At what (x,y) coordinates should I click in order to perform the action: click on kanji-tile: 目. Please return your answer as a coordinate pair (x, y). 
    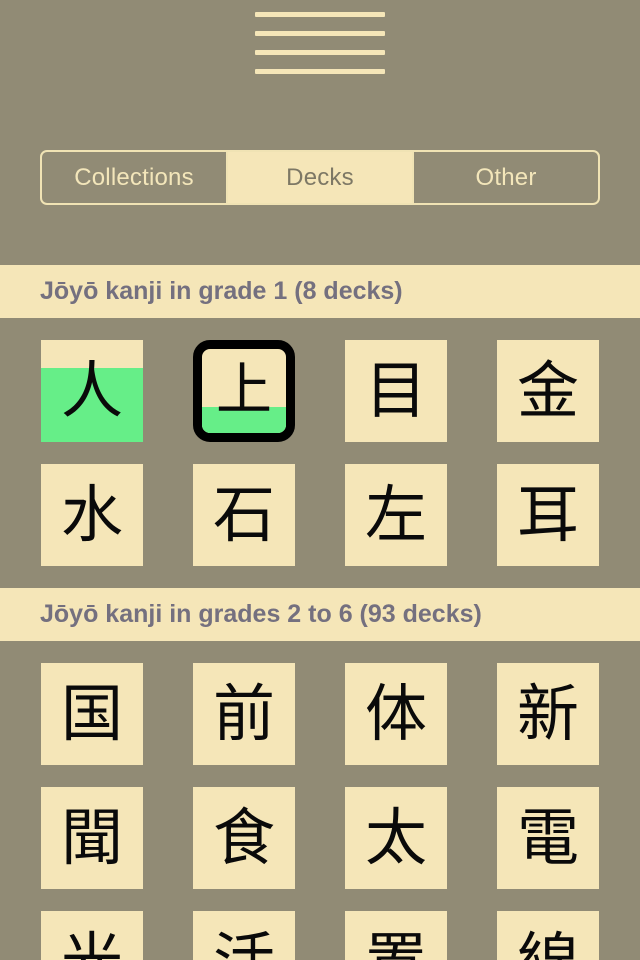
    Looking at the image, I should click on (396, 391).